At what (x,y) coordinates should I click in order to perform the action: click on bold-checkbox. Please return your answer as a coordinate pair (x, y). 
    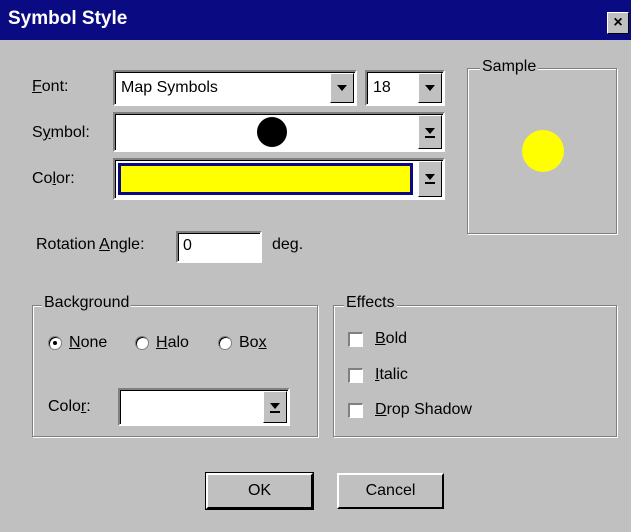
    Looking at the image, I should click on (355, 339).